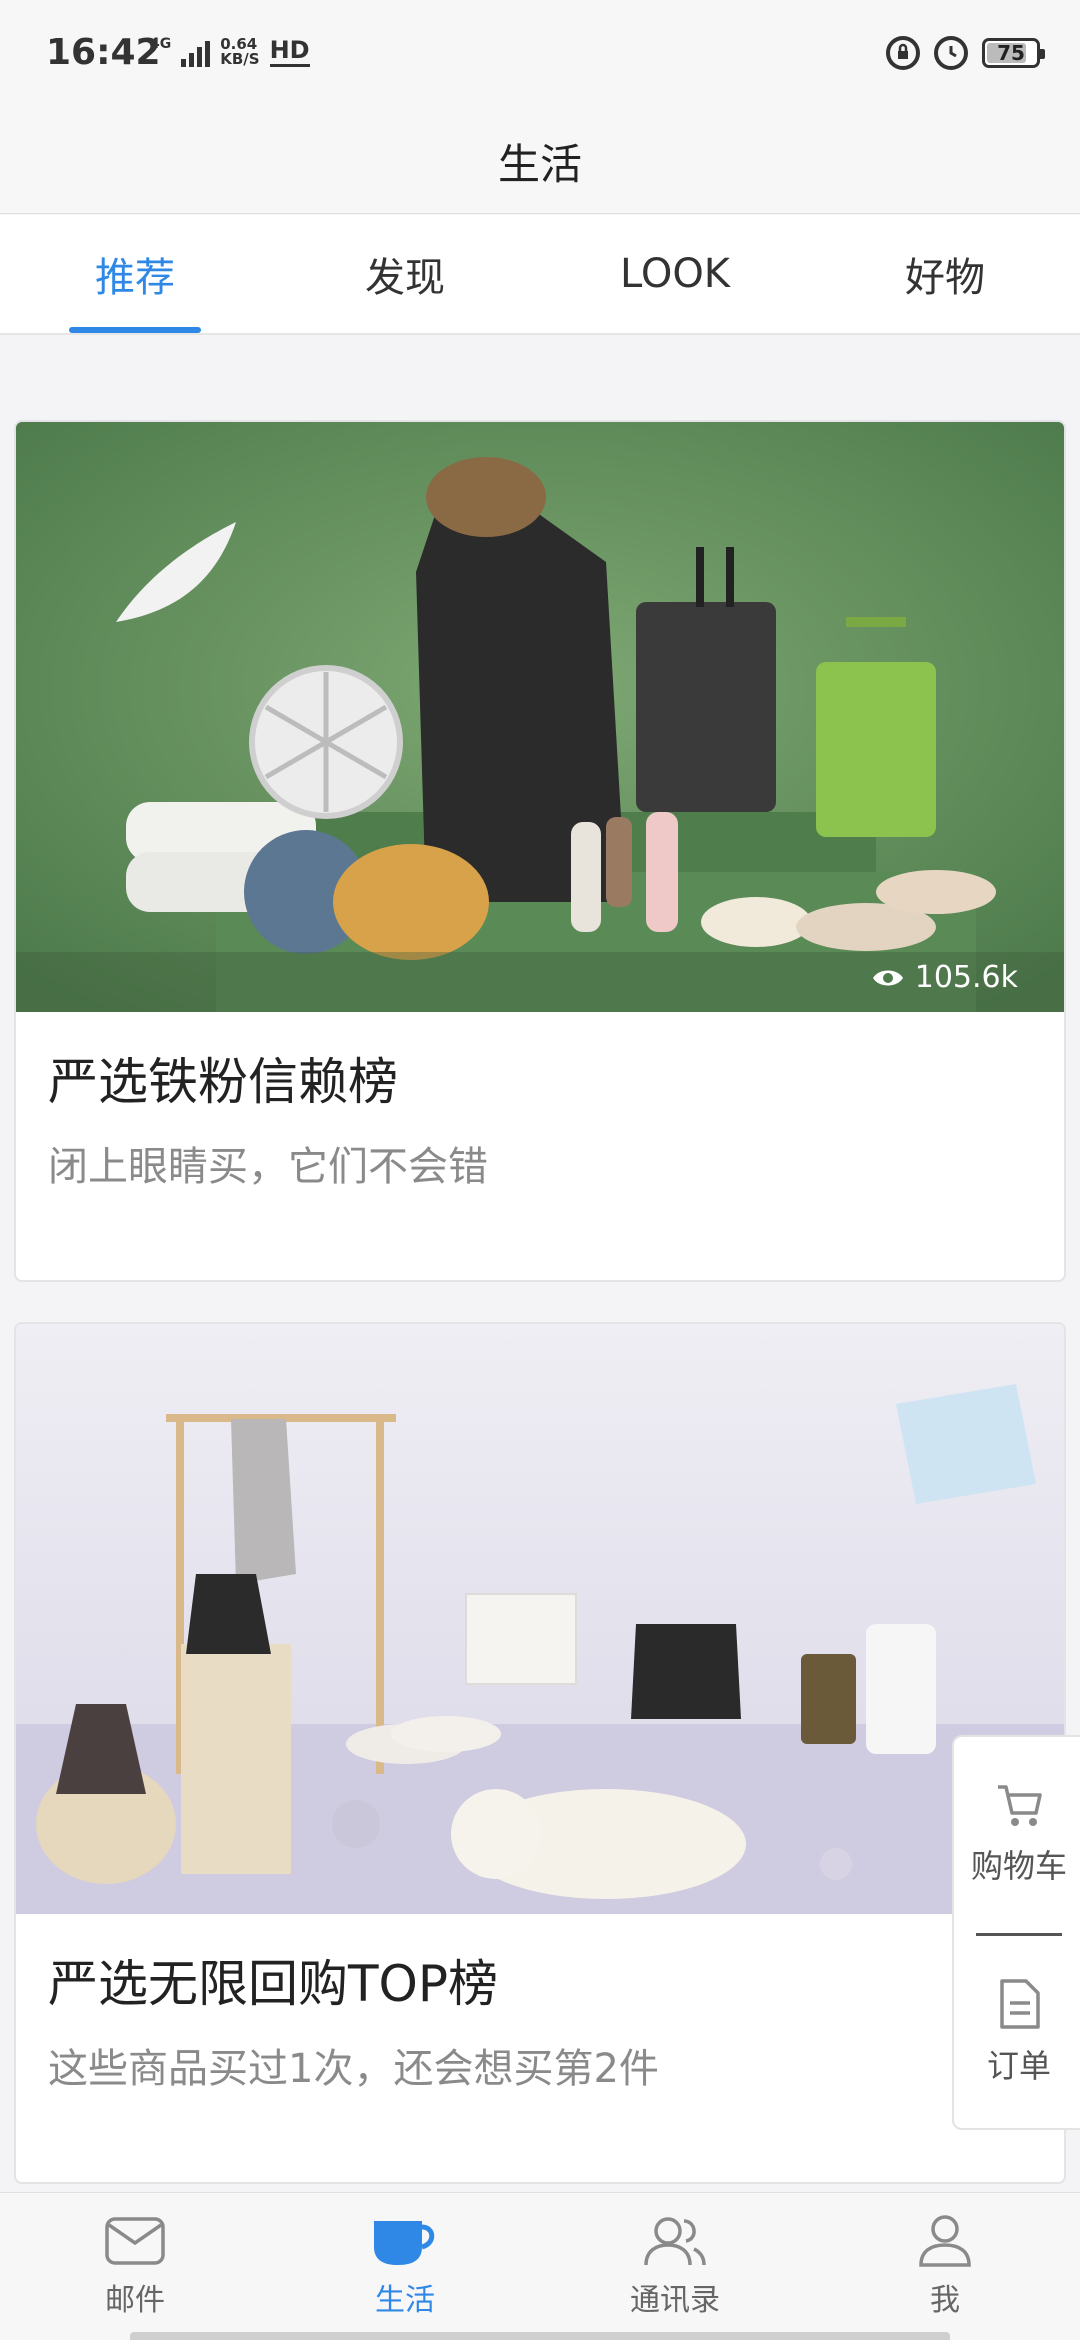 This screenshot has height=2340, width=1080. What do you see at coordinates (135, 2241) in the screenshot?
I see `mail-icon` at bounding box center [135, 2241].